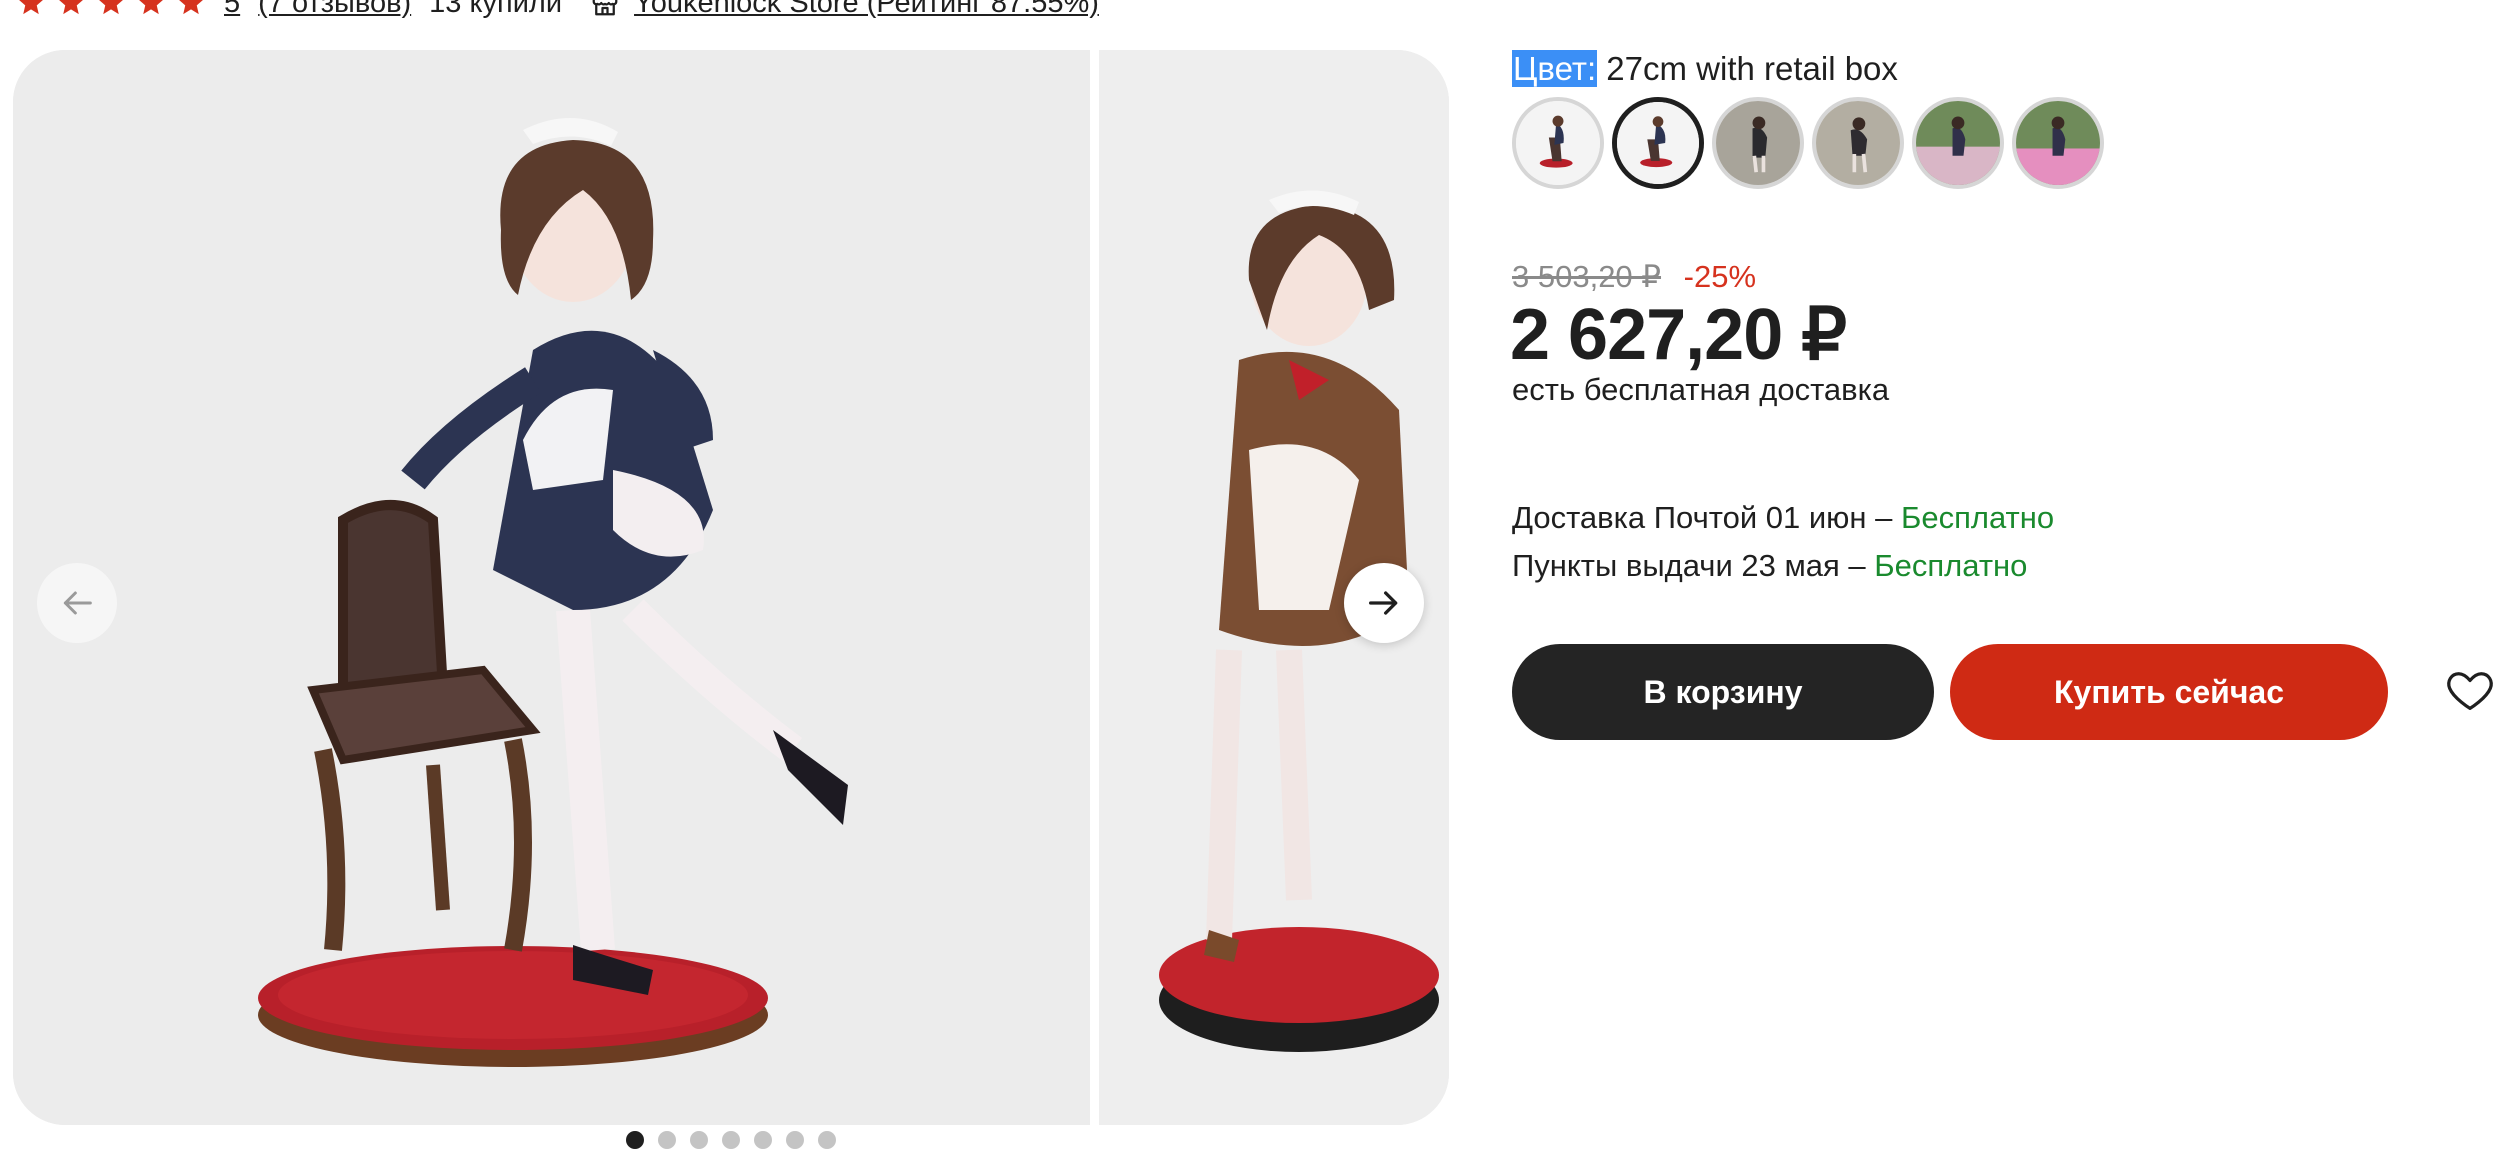 The width and height of the screenshot is (2518, 1153). I want to click on delivery-mail-cost: Бесплатно, so click(1978, 517).